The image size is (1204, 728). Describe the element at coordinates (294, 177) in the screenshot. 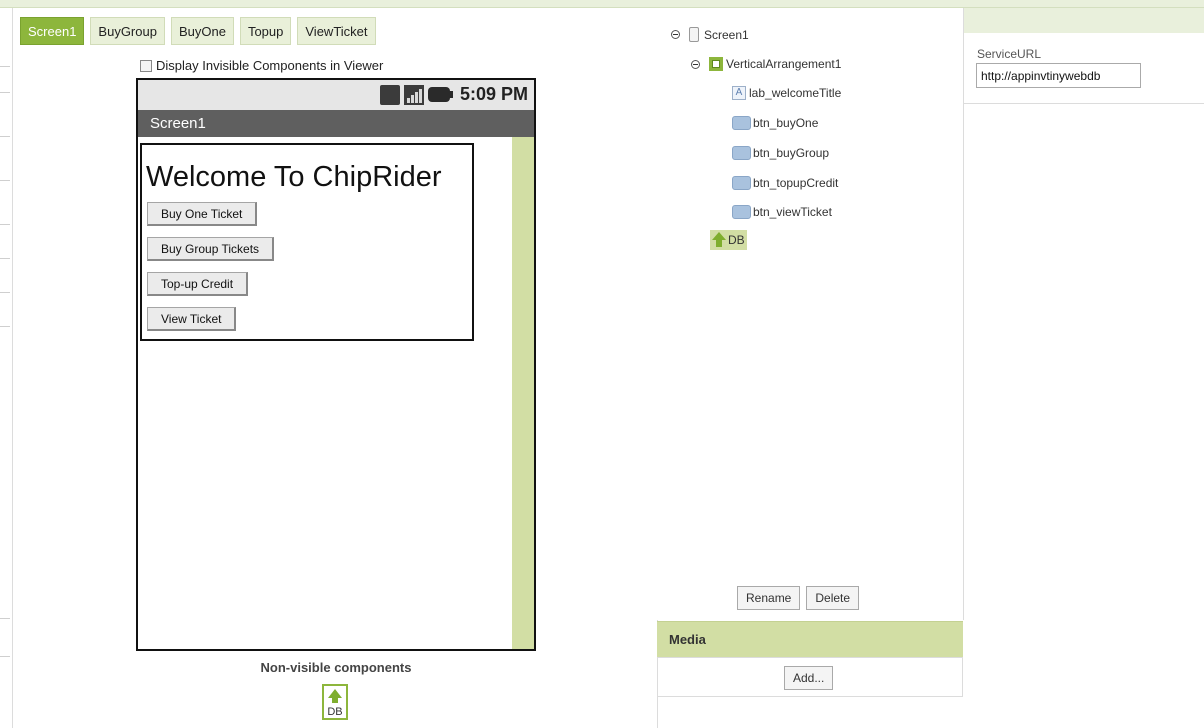

I see `welcome-title: Welcome To ChipRider` at that location.